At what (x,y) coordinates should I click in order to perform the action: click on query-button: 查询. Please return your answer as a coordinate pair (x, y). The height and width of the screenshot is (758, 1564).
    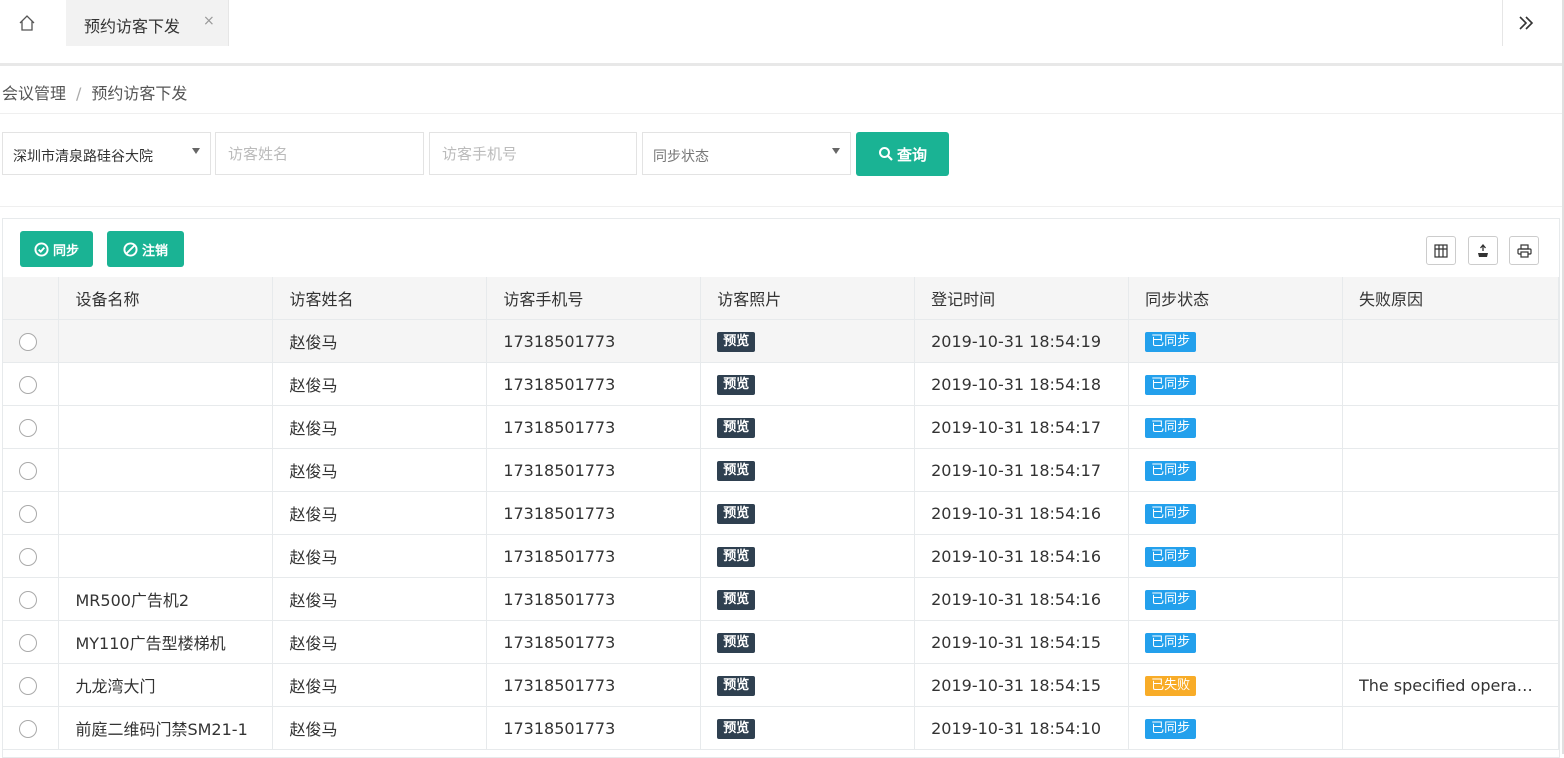
    Looking at the image, I should click on (902, 154).